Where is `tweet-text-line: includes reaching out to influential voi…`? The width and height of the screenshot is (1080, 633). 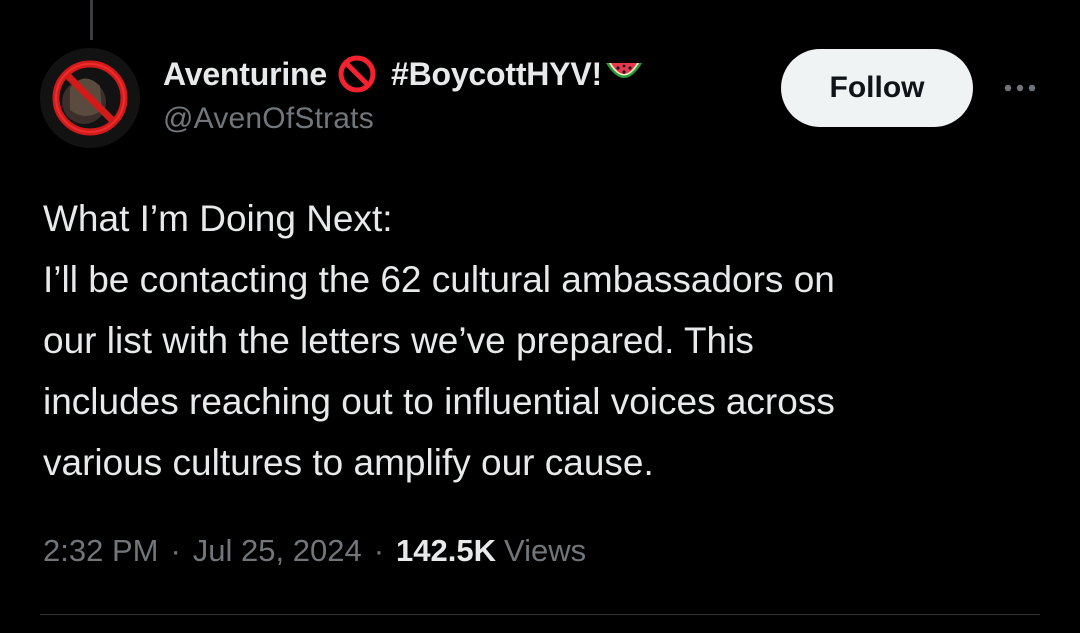 tweet-text-line: includes reaching out to influential voi… is located at coordinates (439, 401).